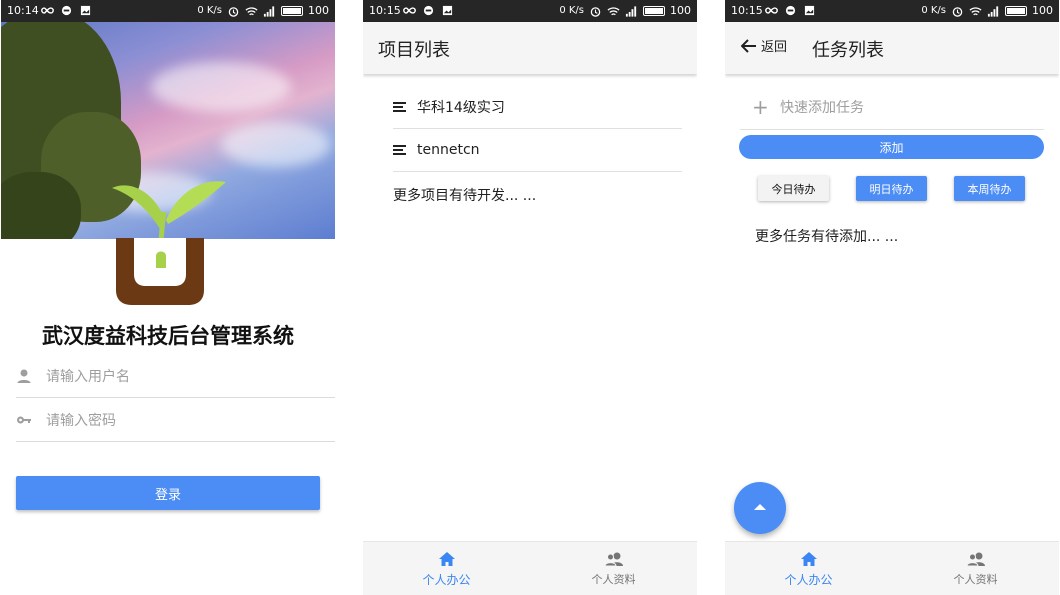 The height and width of the screenshot is (595, 1060). I want to click on add-task-button: 添加, so click(891, 147).